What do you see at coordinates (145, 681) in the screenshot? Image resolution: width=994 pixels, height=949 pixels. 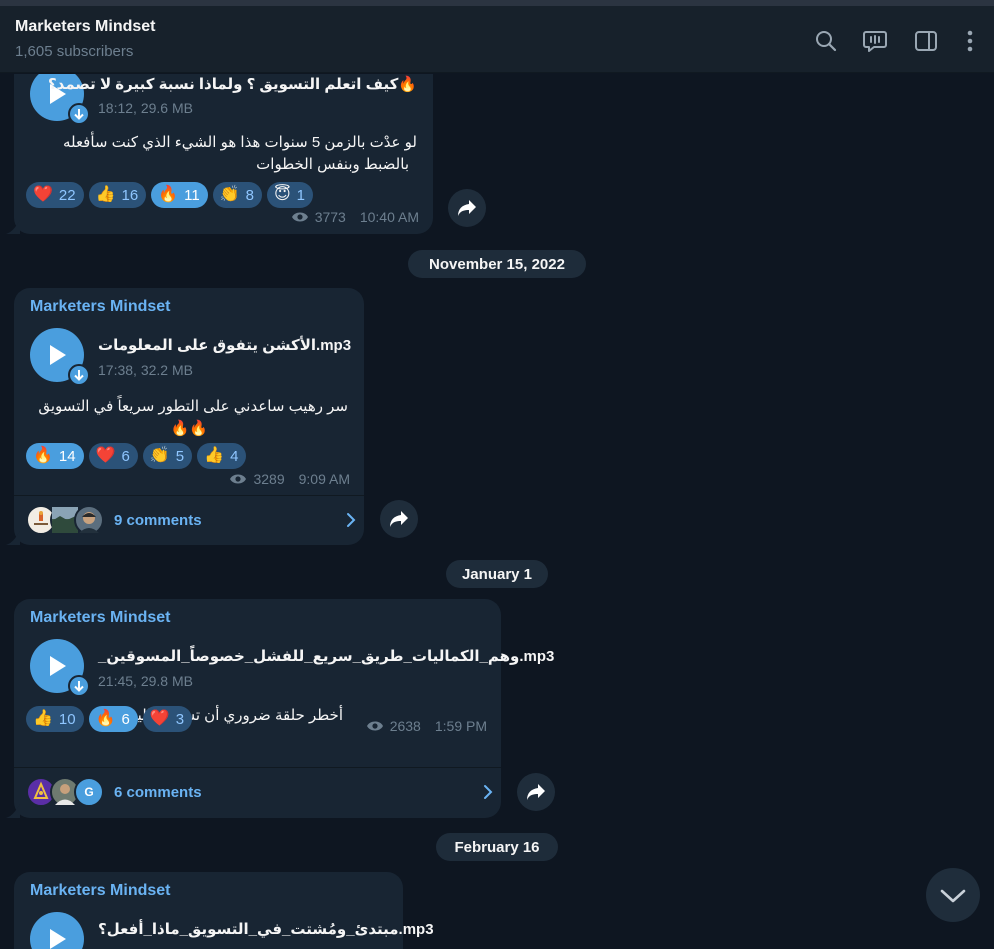 I see `file-meta: 21:45, 29.8 MB` at bounding box center [145, 681].